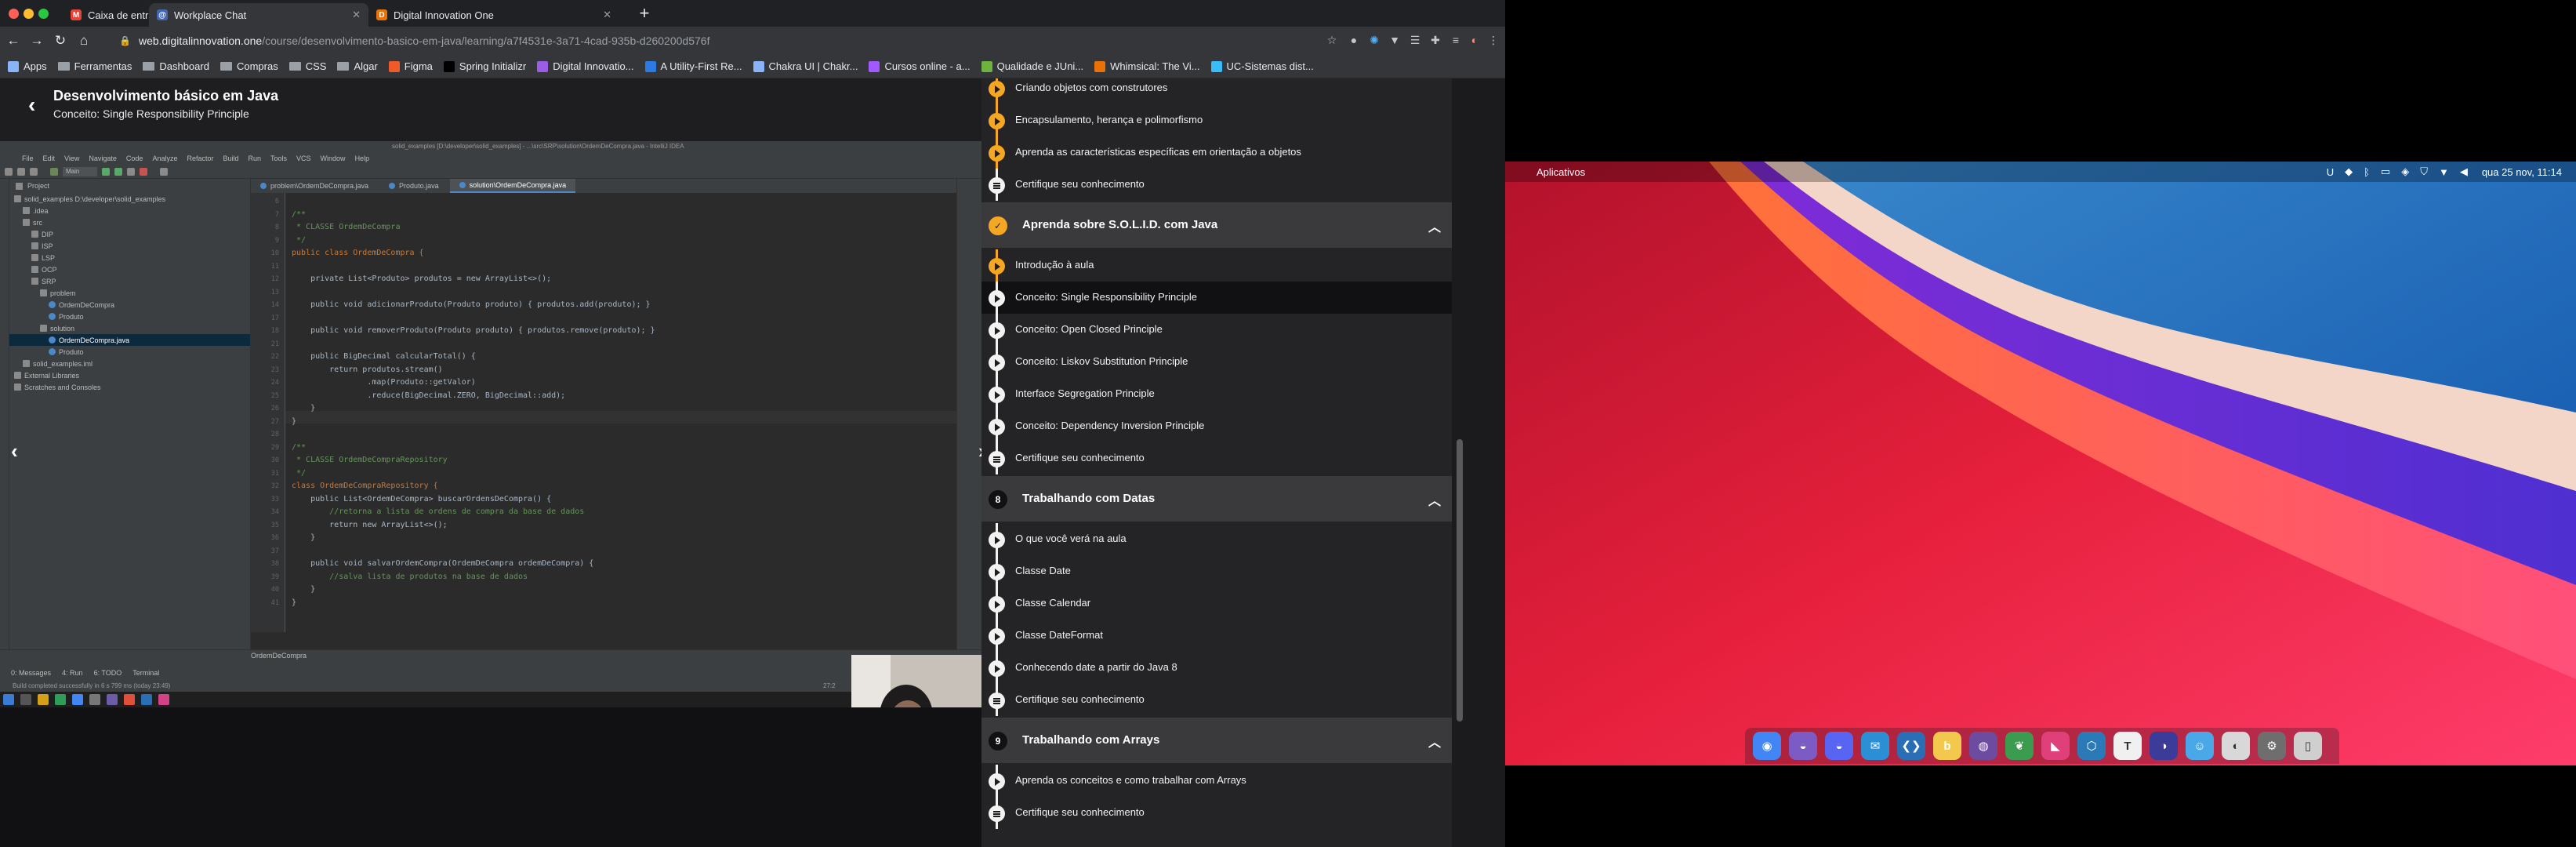 The width and height of the screenshot is (2576, 847). I want to click on extensions-puzzle-icon: ✚, so click(1435, 40).